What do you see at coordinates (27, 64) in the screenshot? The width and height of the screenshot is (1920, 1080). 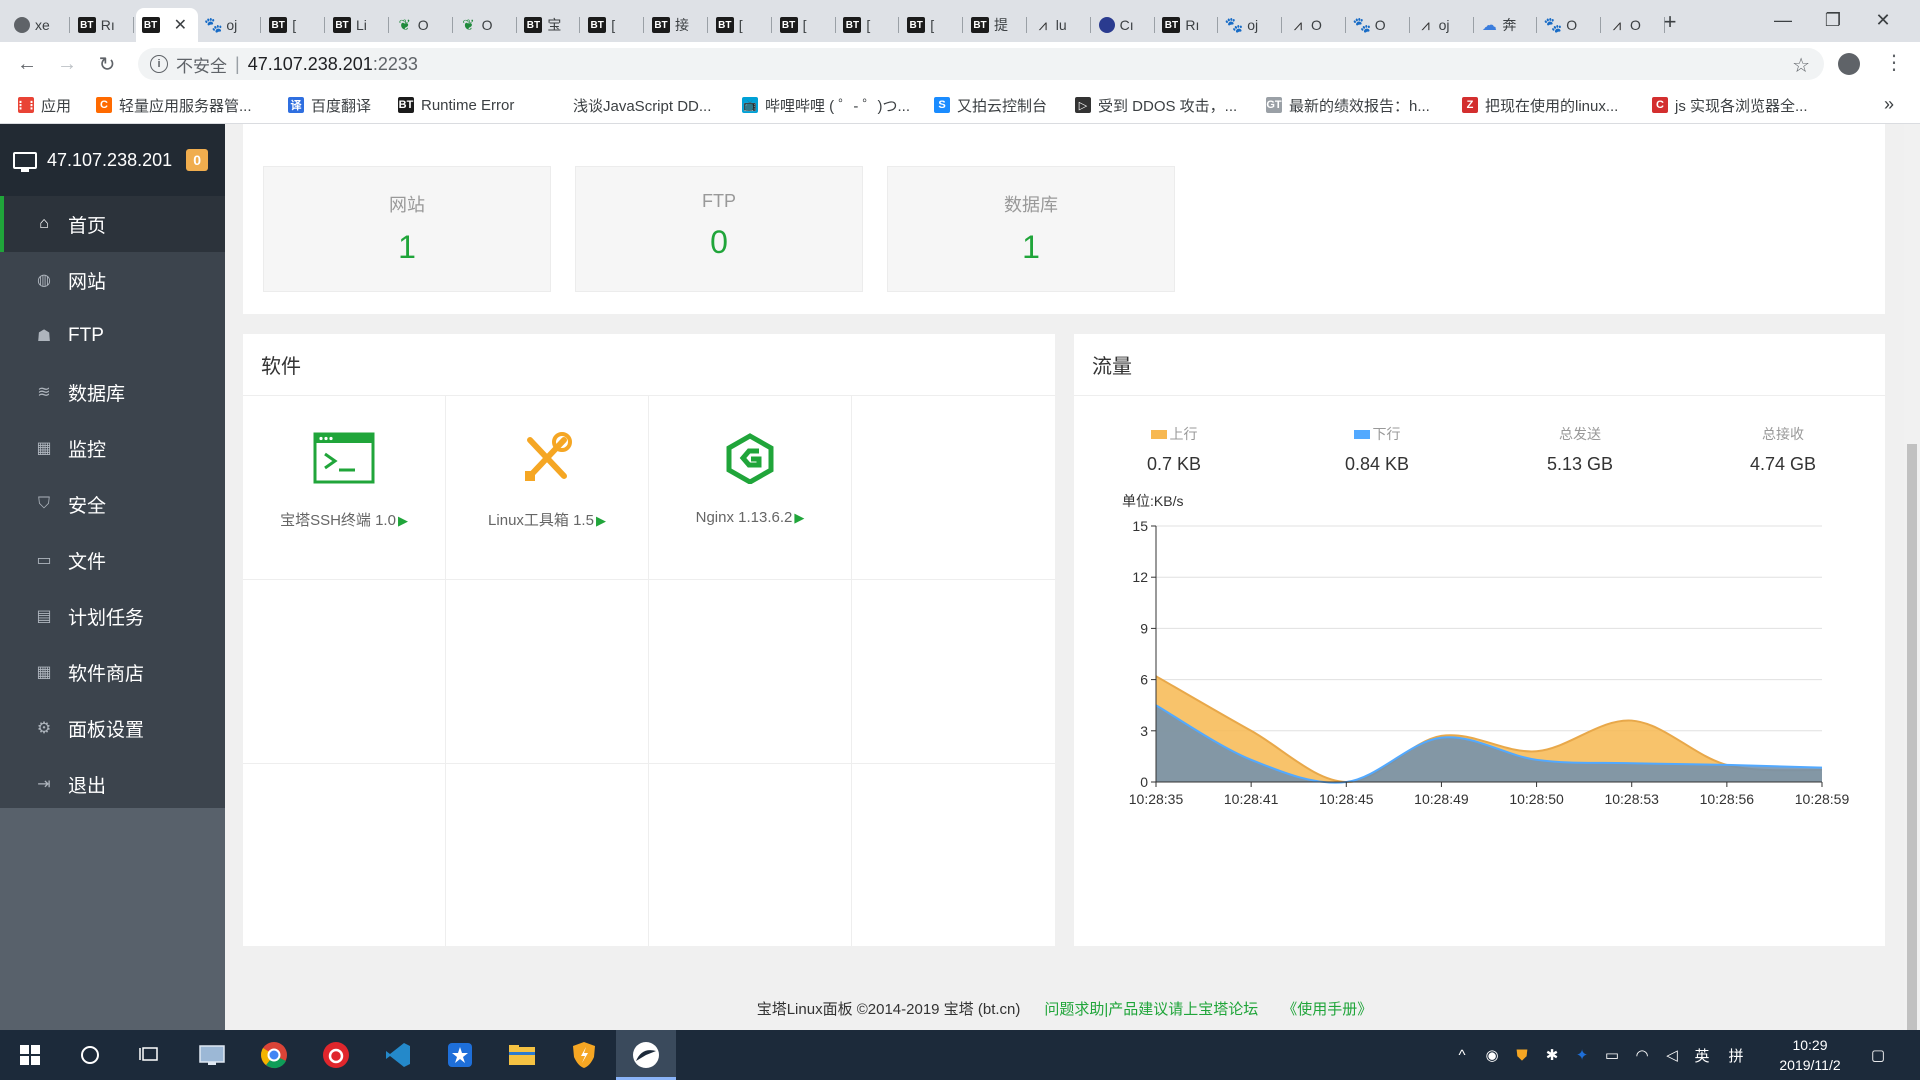 I see `back-button: ←` at bounding box center [27, 64].